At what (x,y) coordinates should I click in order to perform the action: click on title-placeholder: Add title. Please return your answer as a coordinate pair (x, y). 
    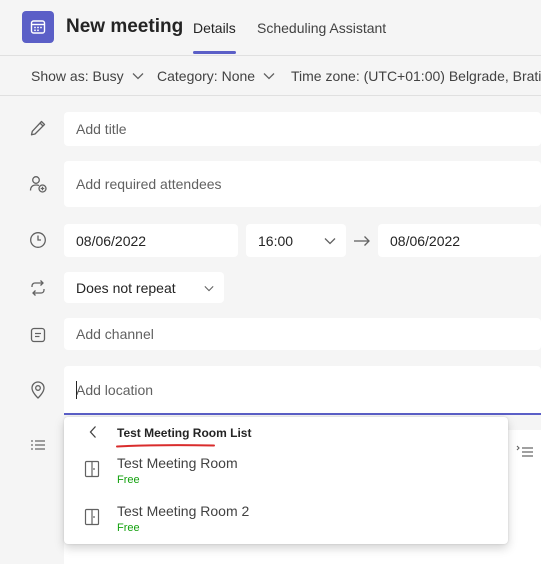
    Looking at the image, I should click on (101, 129).